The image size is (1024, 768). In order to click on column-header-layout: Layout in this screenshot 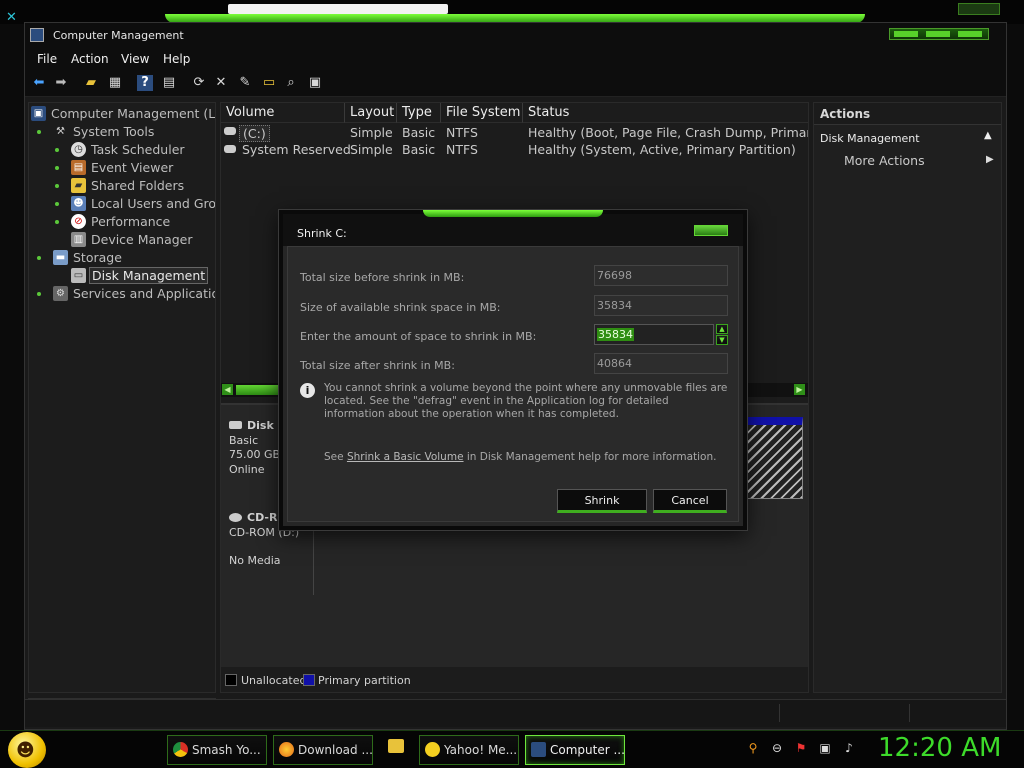, I will do `click(371, 113)`.